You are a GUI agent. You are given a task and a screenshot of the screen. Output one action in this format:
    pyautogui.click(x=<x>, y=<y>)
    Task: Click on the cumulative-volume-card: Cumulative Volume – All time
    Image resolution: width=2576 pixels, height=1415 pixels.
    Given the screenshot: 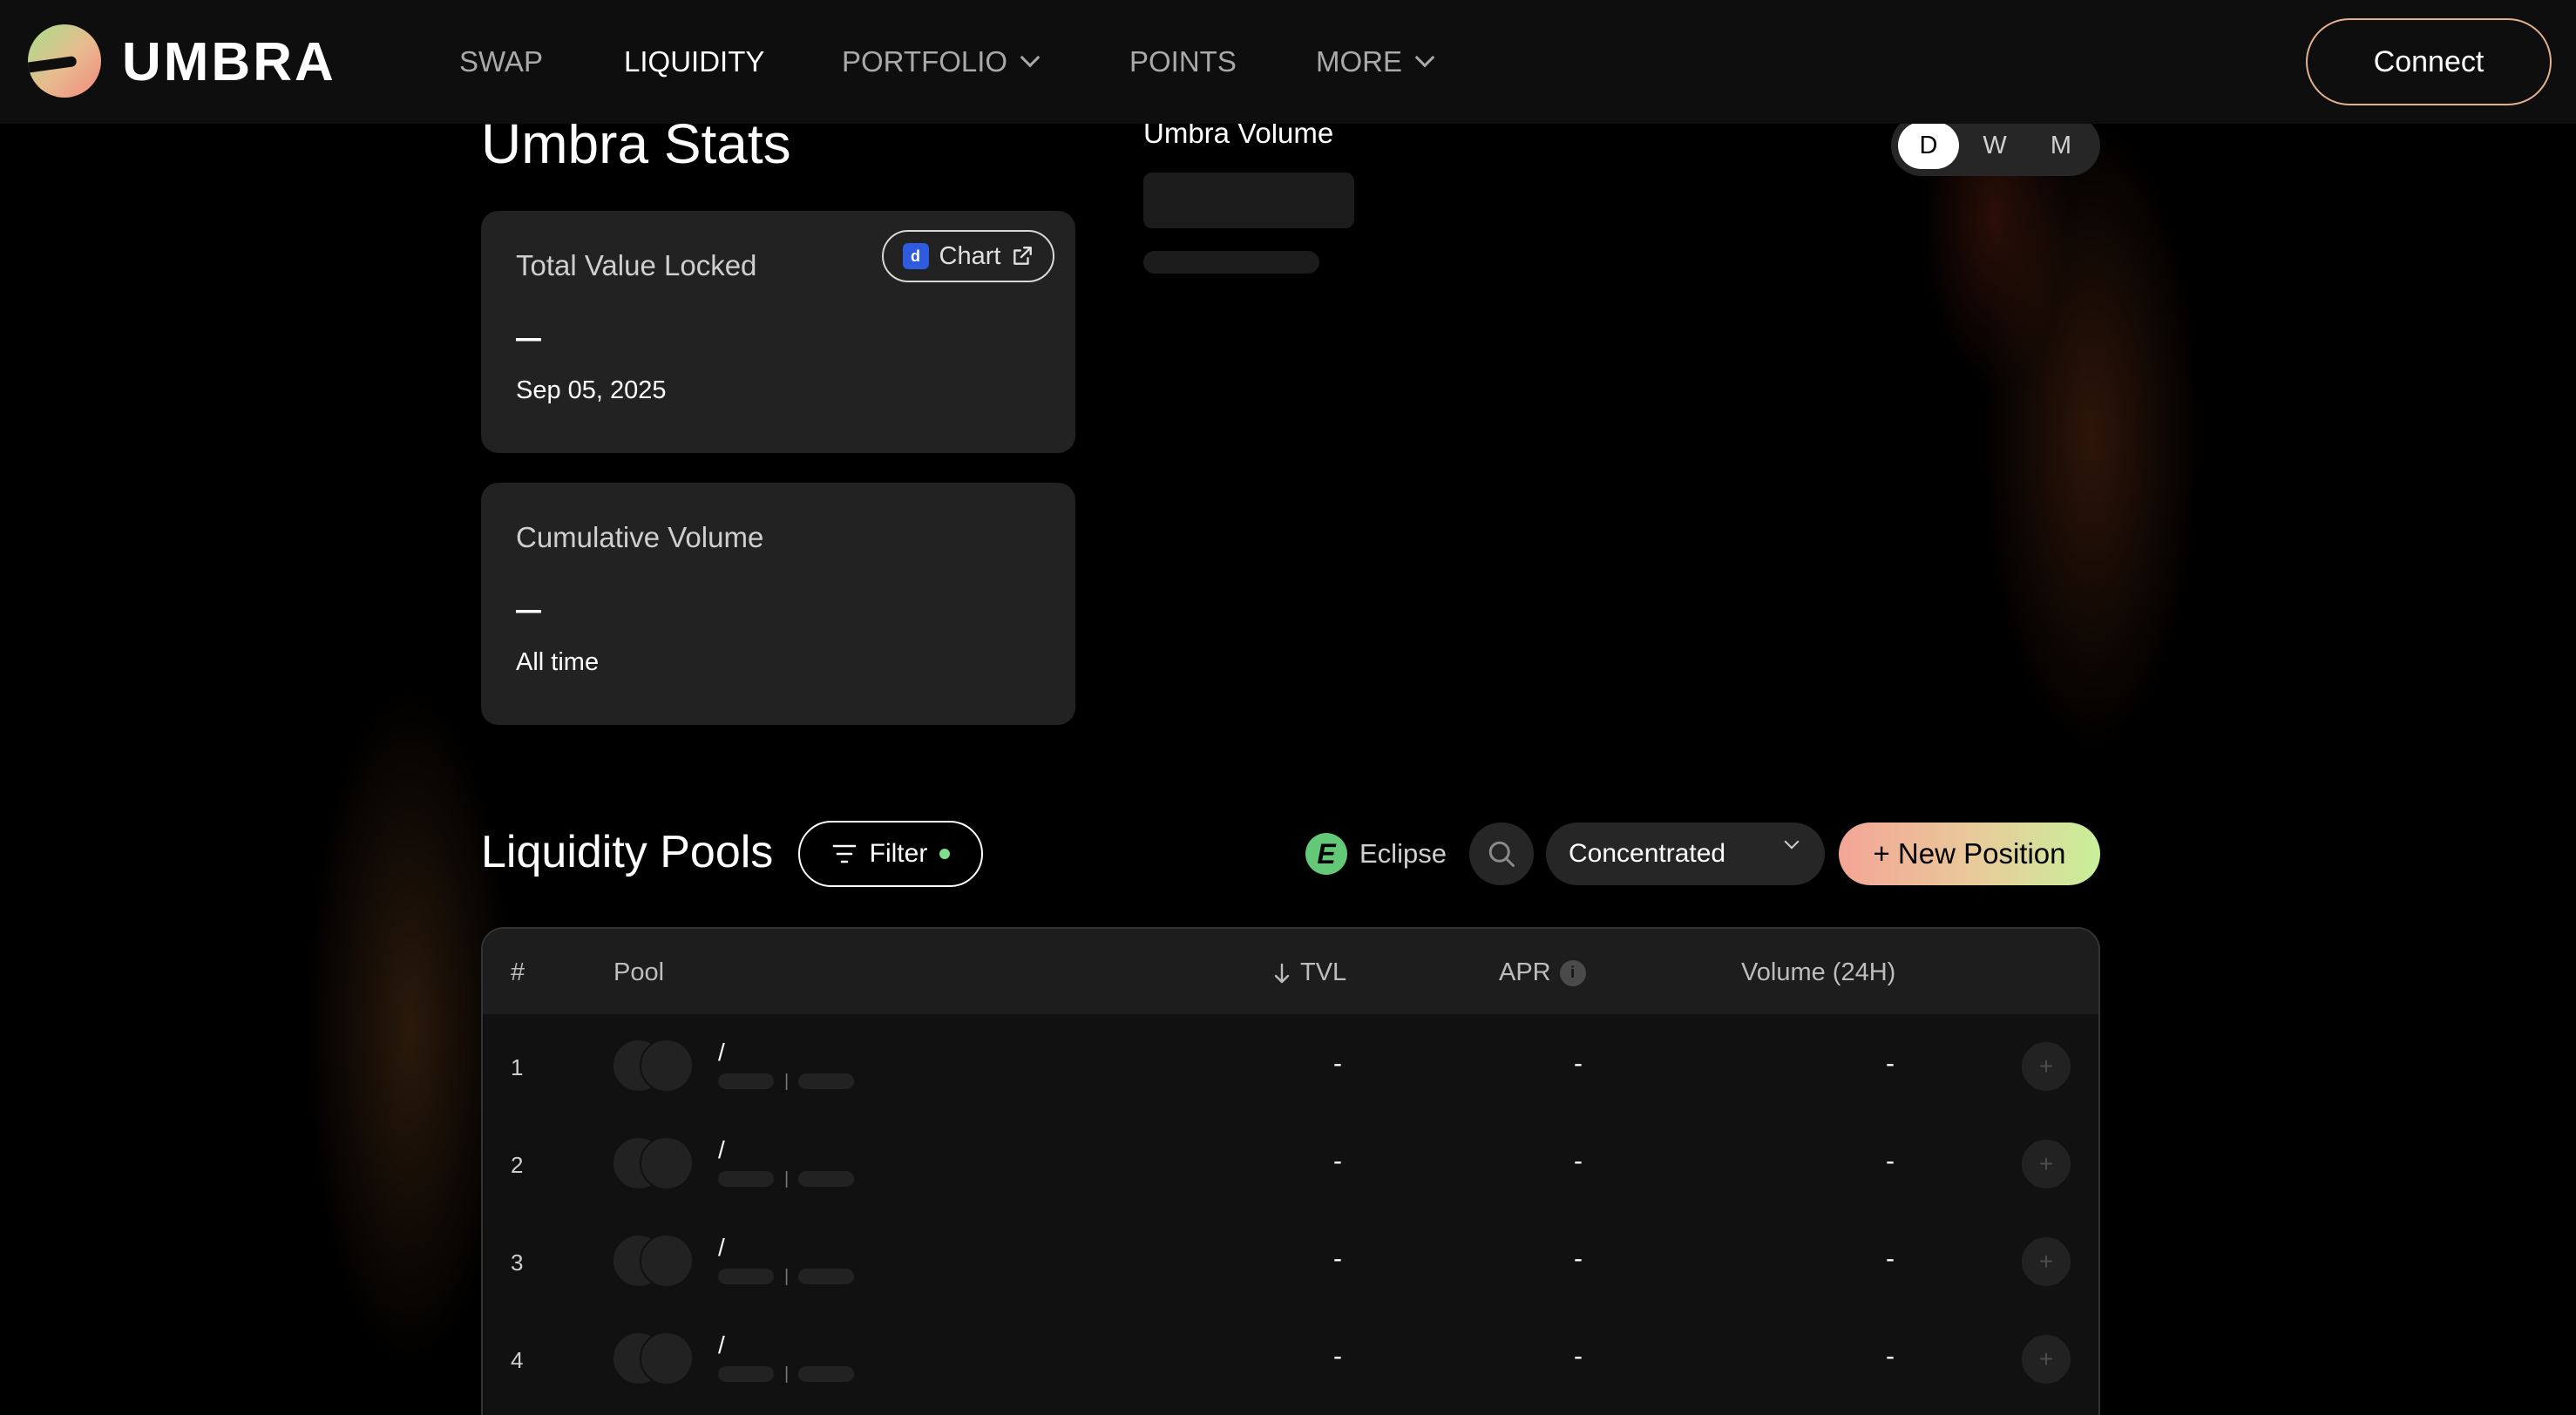 What is the action you would take?
    pyautogui.click(x=778, y=604)
    